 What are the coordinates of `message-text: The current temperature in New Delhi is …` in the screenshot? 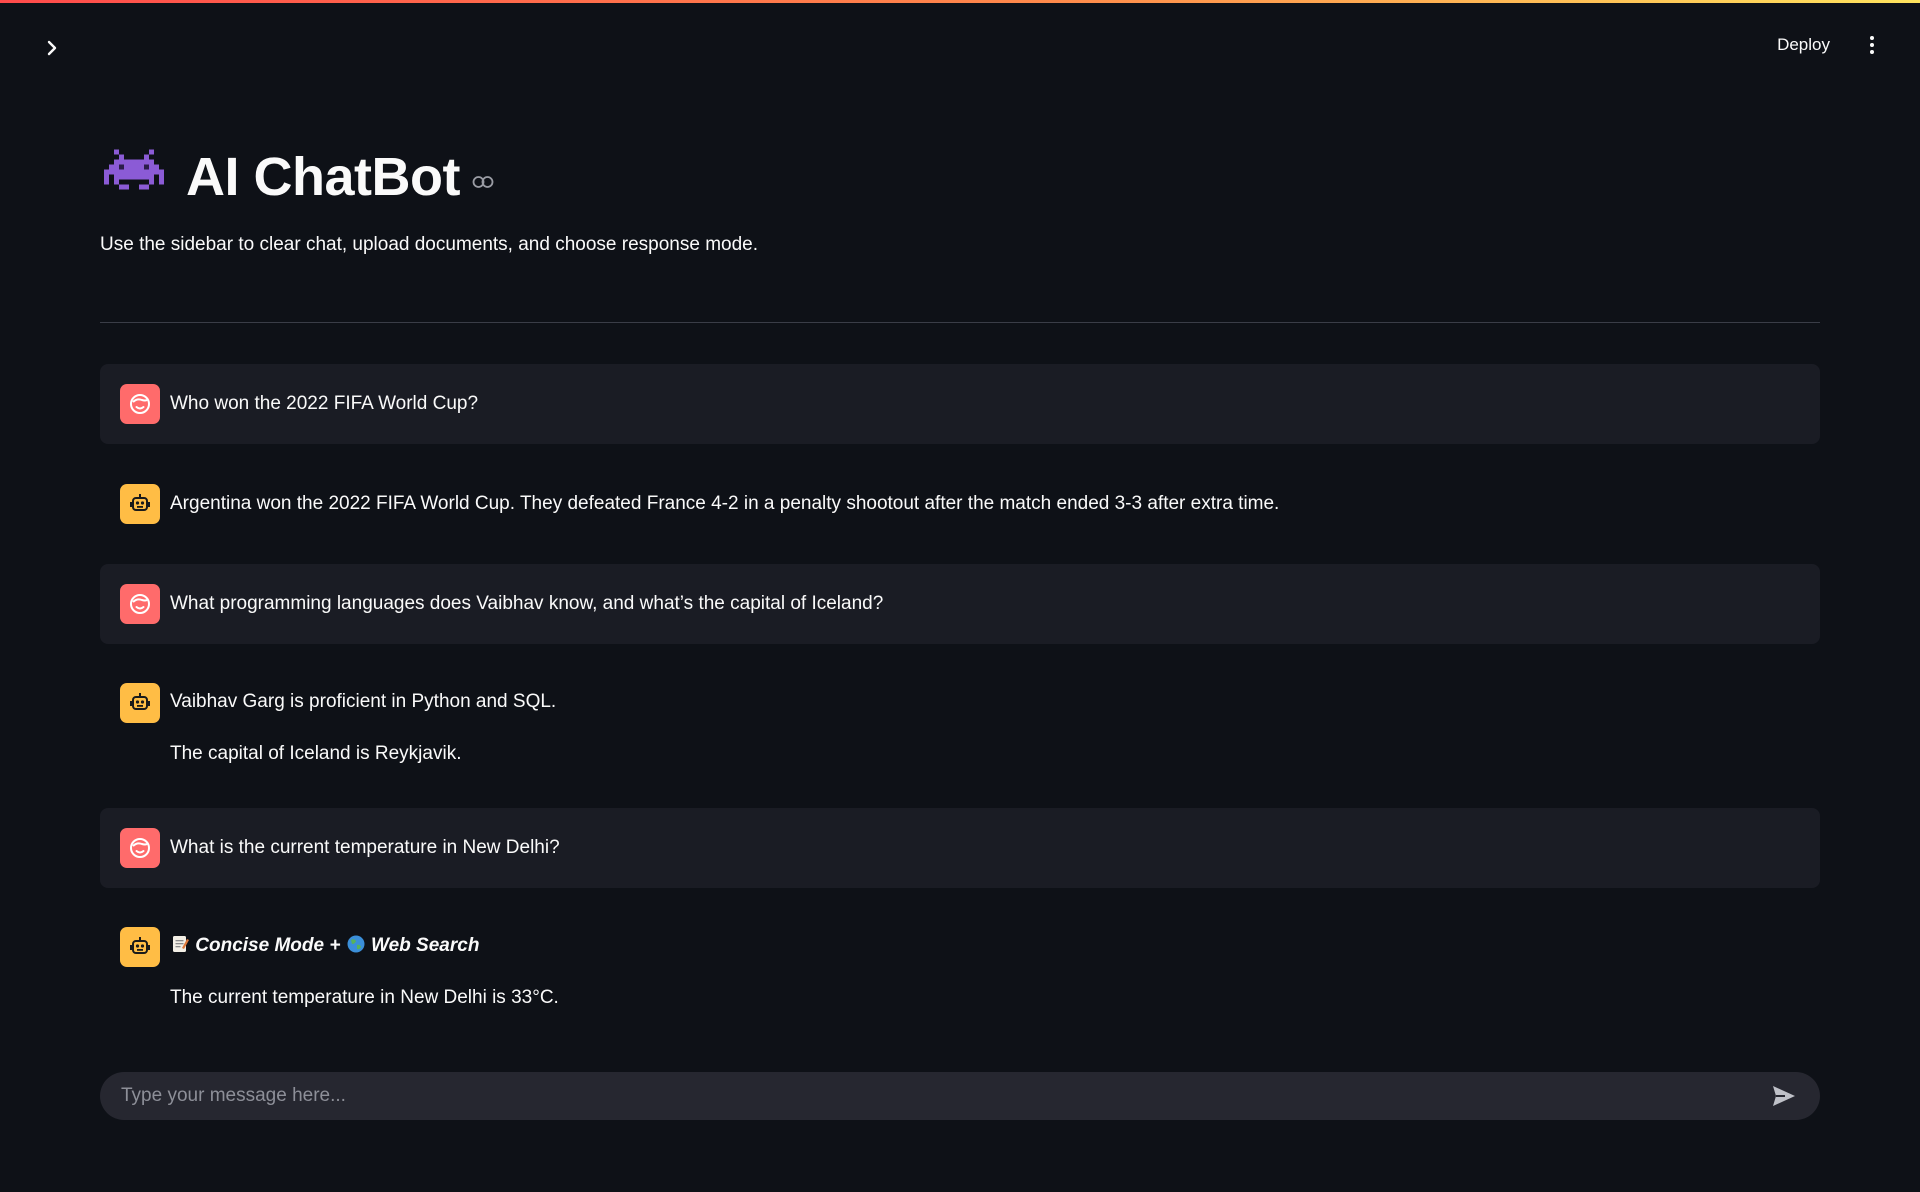 It's located at (364, 997).